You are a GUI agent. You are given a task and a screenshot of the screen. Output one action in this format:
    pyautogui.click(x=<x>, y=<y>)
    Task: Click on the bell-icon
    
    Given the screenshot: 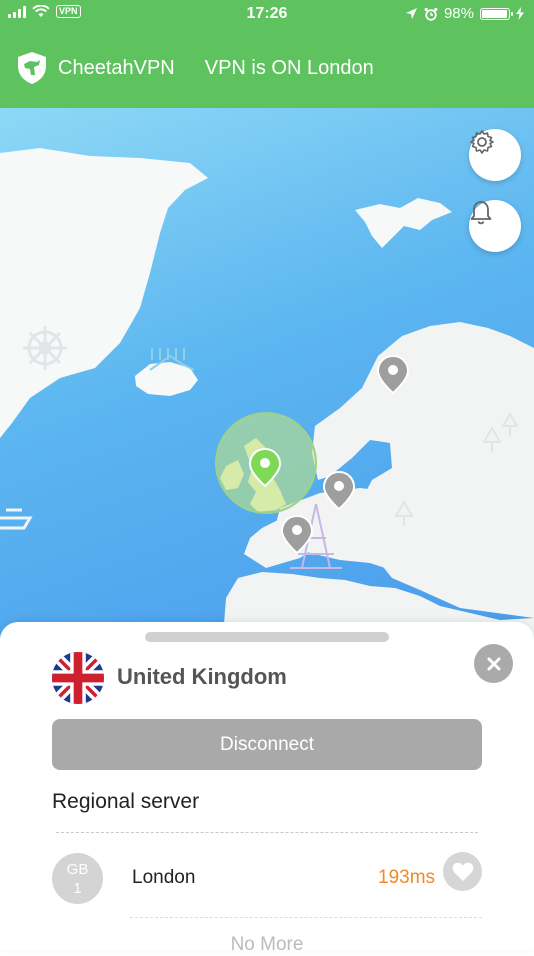 What is the action you would take?
    pyautogui.click(x=481, y=213)
    